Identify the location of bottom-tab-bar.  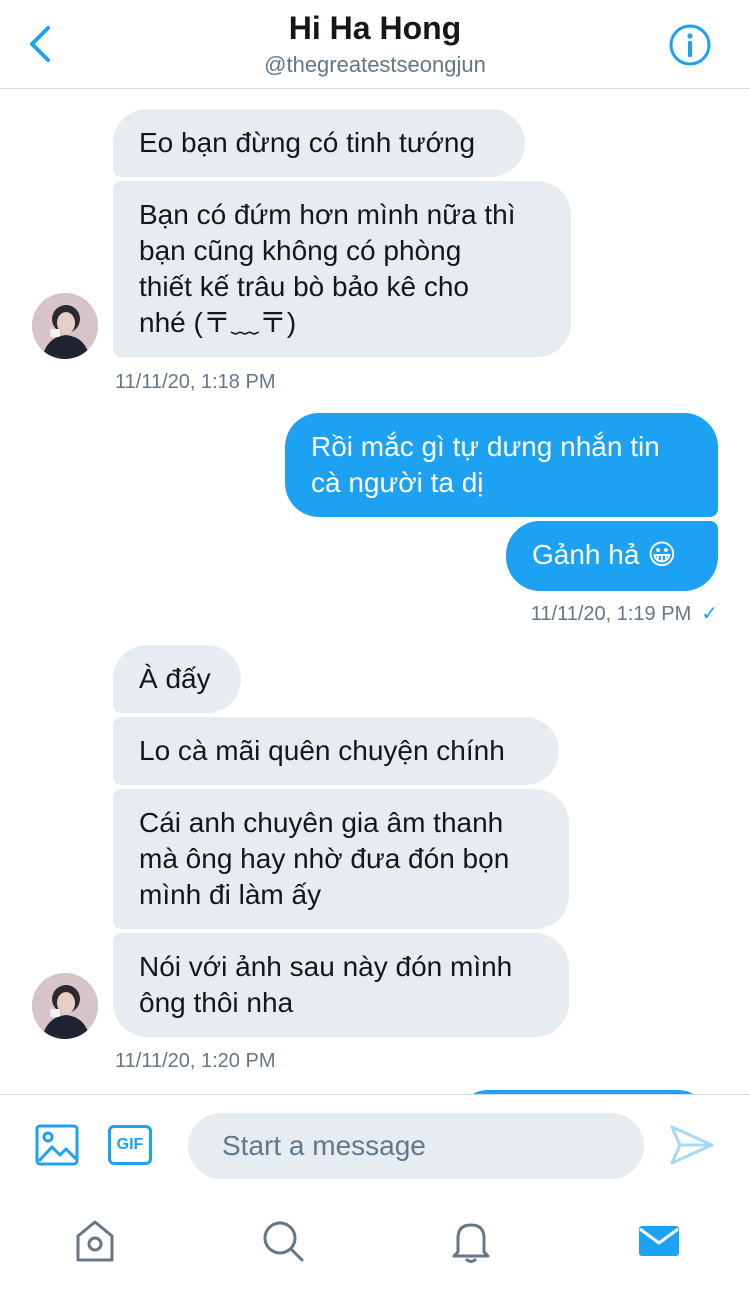
(375, 1245).